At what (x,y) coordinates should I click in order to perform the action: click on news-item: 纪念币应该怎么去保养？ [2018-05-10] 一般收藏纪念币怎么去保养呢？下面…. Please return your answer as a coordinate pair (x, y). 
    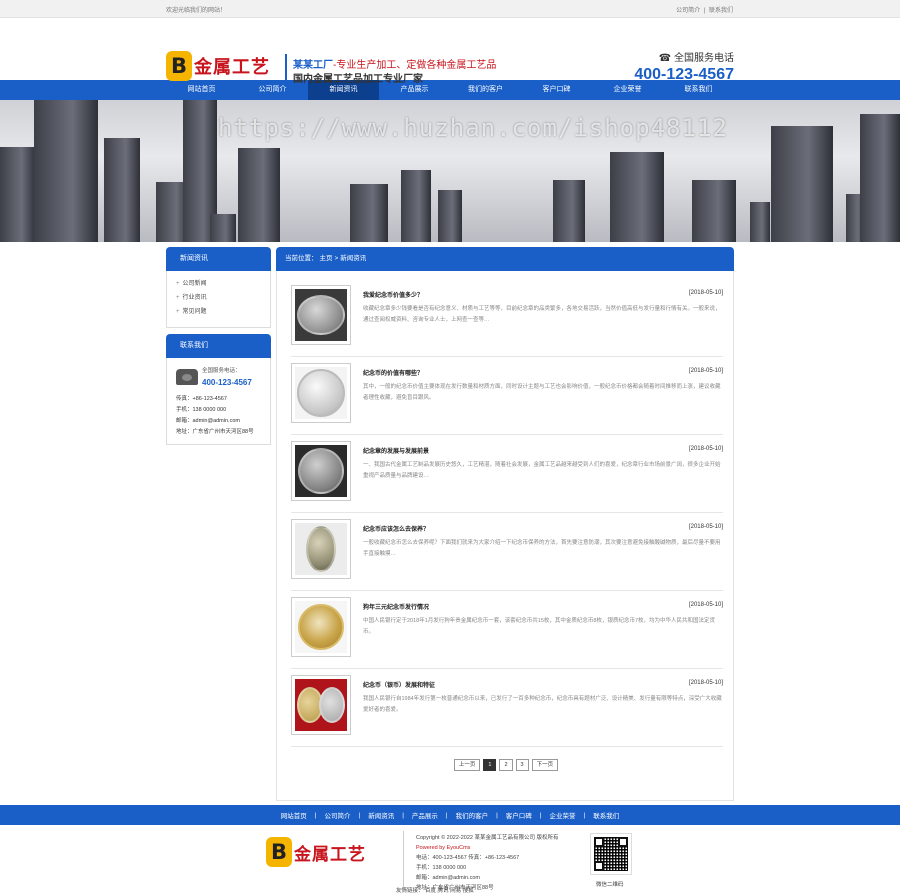
    Looking at the image, I should click on (507, 552).